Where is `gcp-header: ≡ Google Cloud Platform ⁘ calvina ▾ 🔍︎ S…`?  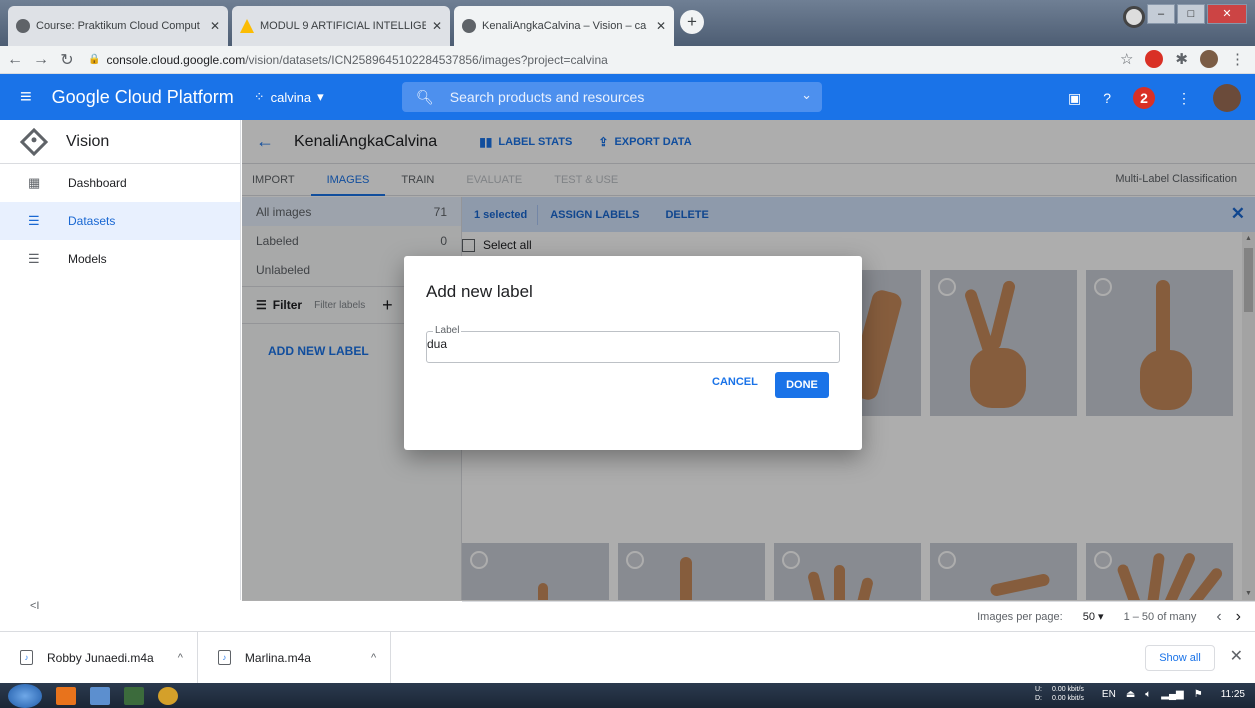 gcp-header: ≡ Google Cloud Platform ⁘ calvina ▾ 🔍︎ S… is located at coordinates (627, 97).